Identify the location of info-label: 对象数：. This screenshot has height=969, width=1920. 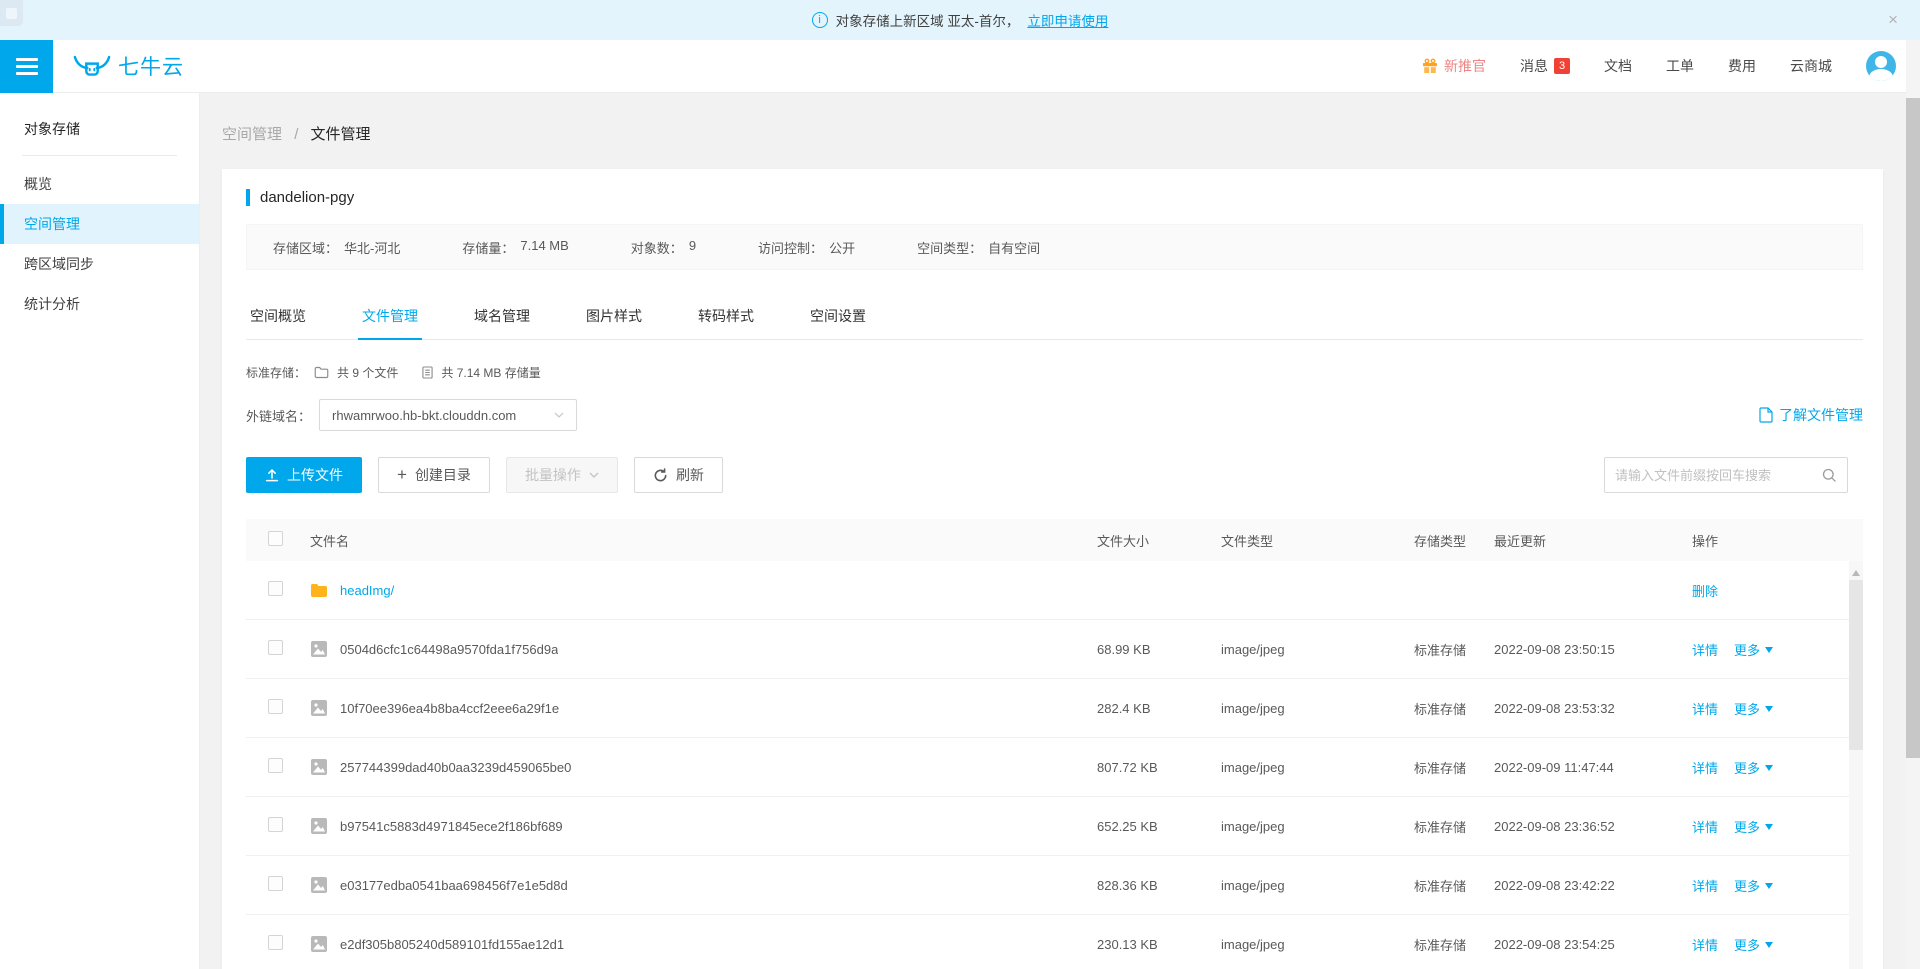
(656, 248).